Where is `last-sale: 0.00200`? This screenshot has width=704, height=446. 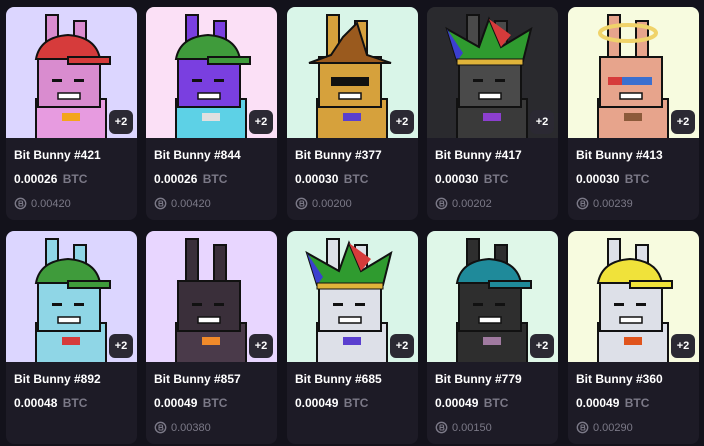 last-sale: 0.00200 is located at coordinates (323, 203).